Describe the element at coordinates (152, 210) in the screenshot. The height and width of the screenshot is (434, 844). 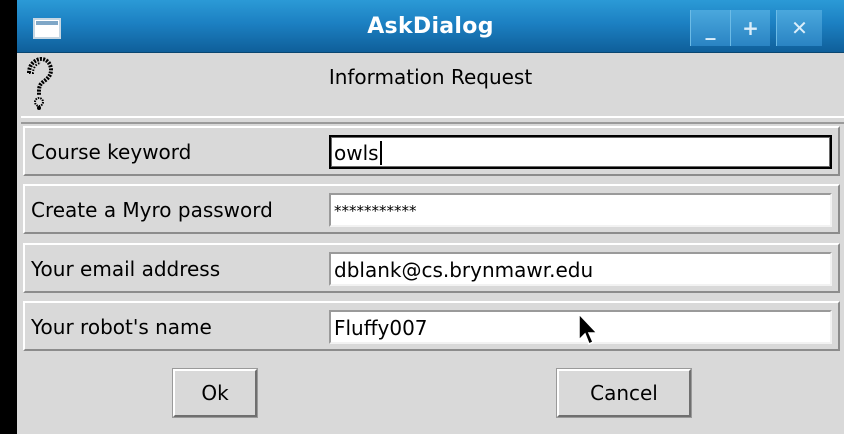
I see `password-label: Create a Myro password` at that location.